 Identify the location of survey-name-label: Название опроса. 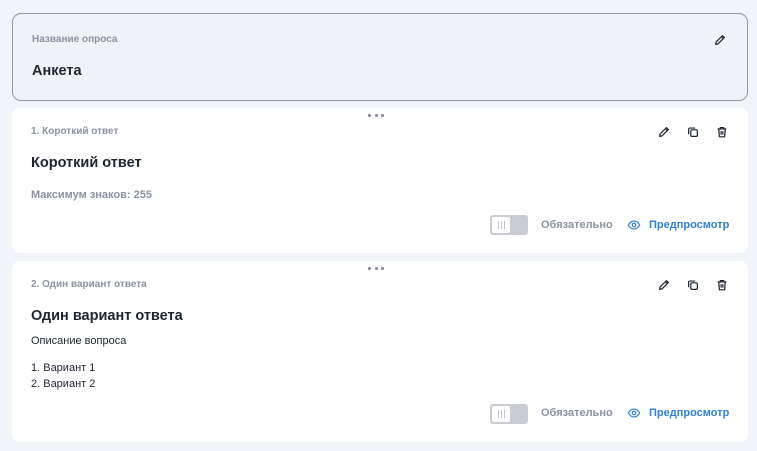
(75, 39).